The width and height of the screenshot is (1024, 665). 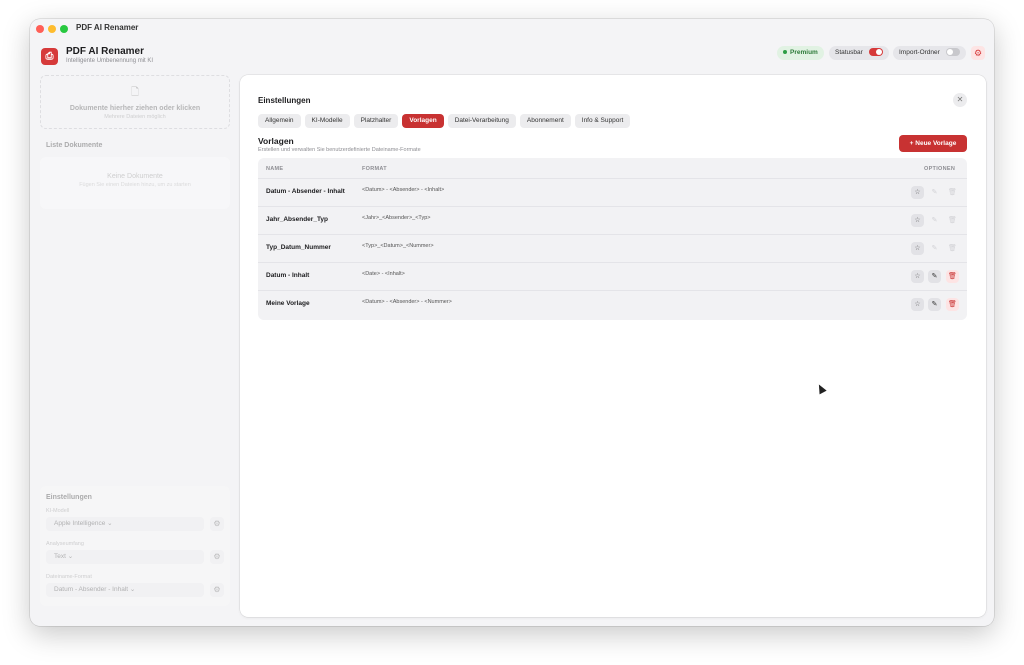 I want to click on column-header-format: FORMAT, so click(x=374, y=169).